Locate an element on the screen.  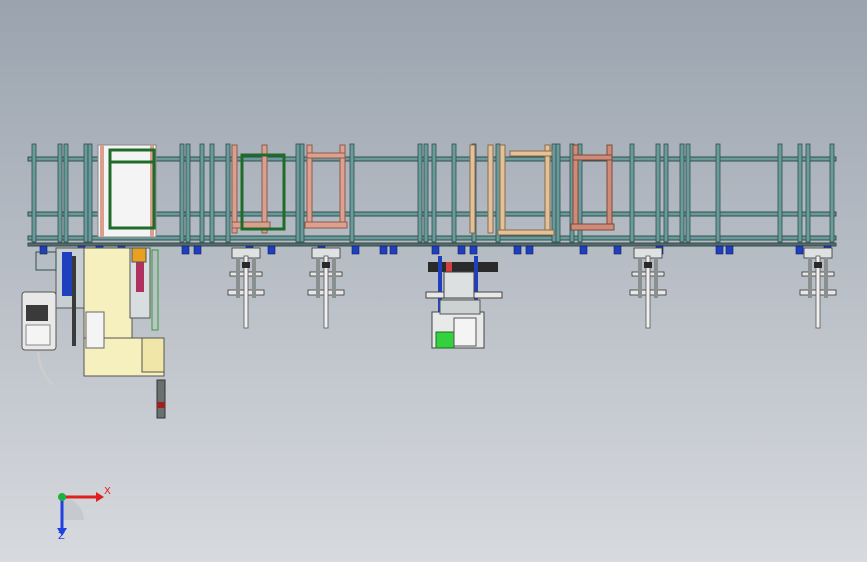
center-motor-station is located at coordinates (464, 302).